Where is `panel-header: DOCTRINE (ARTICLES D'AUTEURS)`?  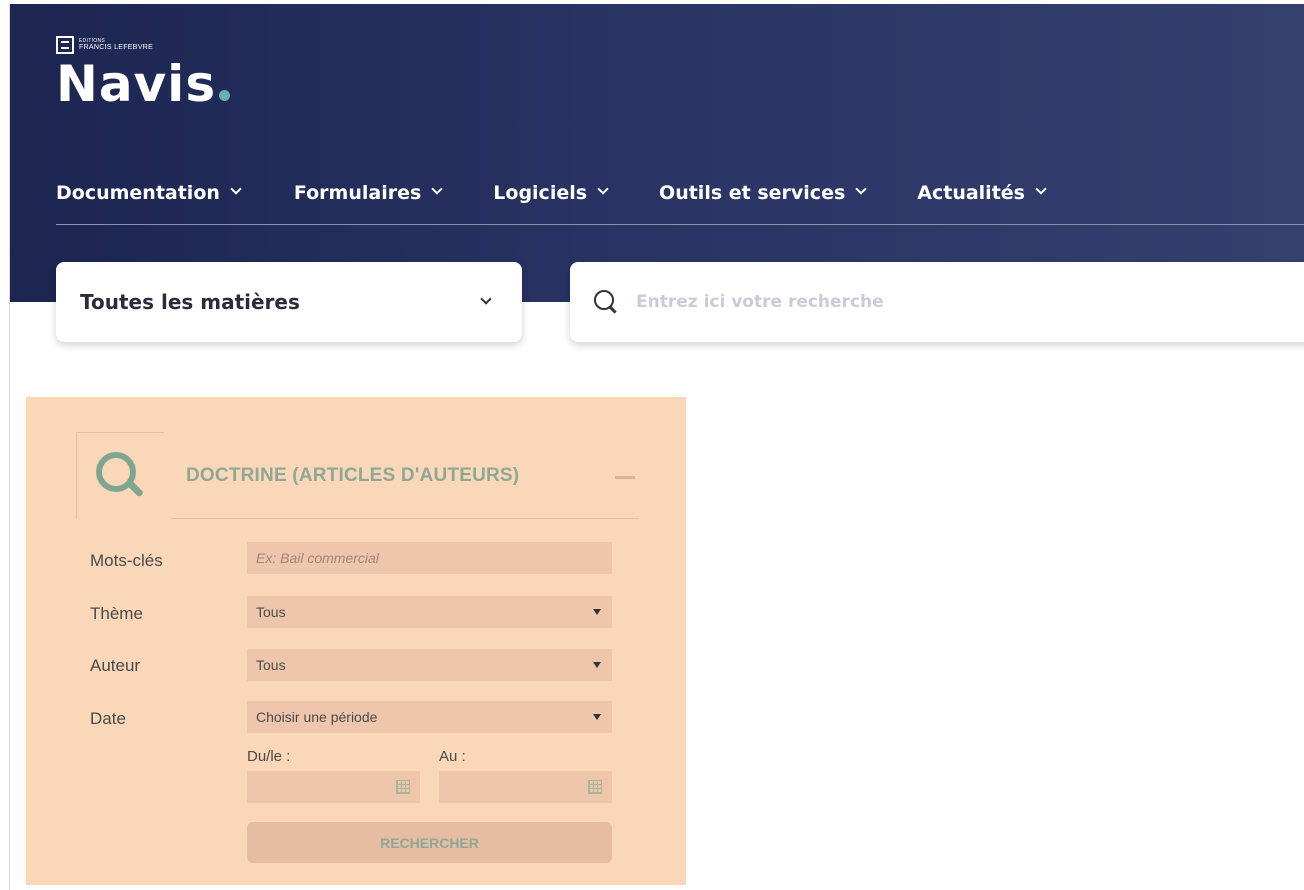
panel-header: DOCTRINE (ARTICLES D'AUTEURS) is located at coordinates (357, 475).